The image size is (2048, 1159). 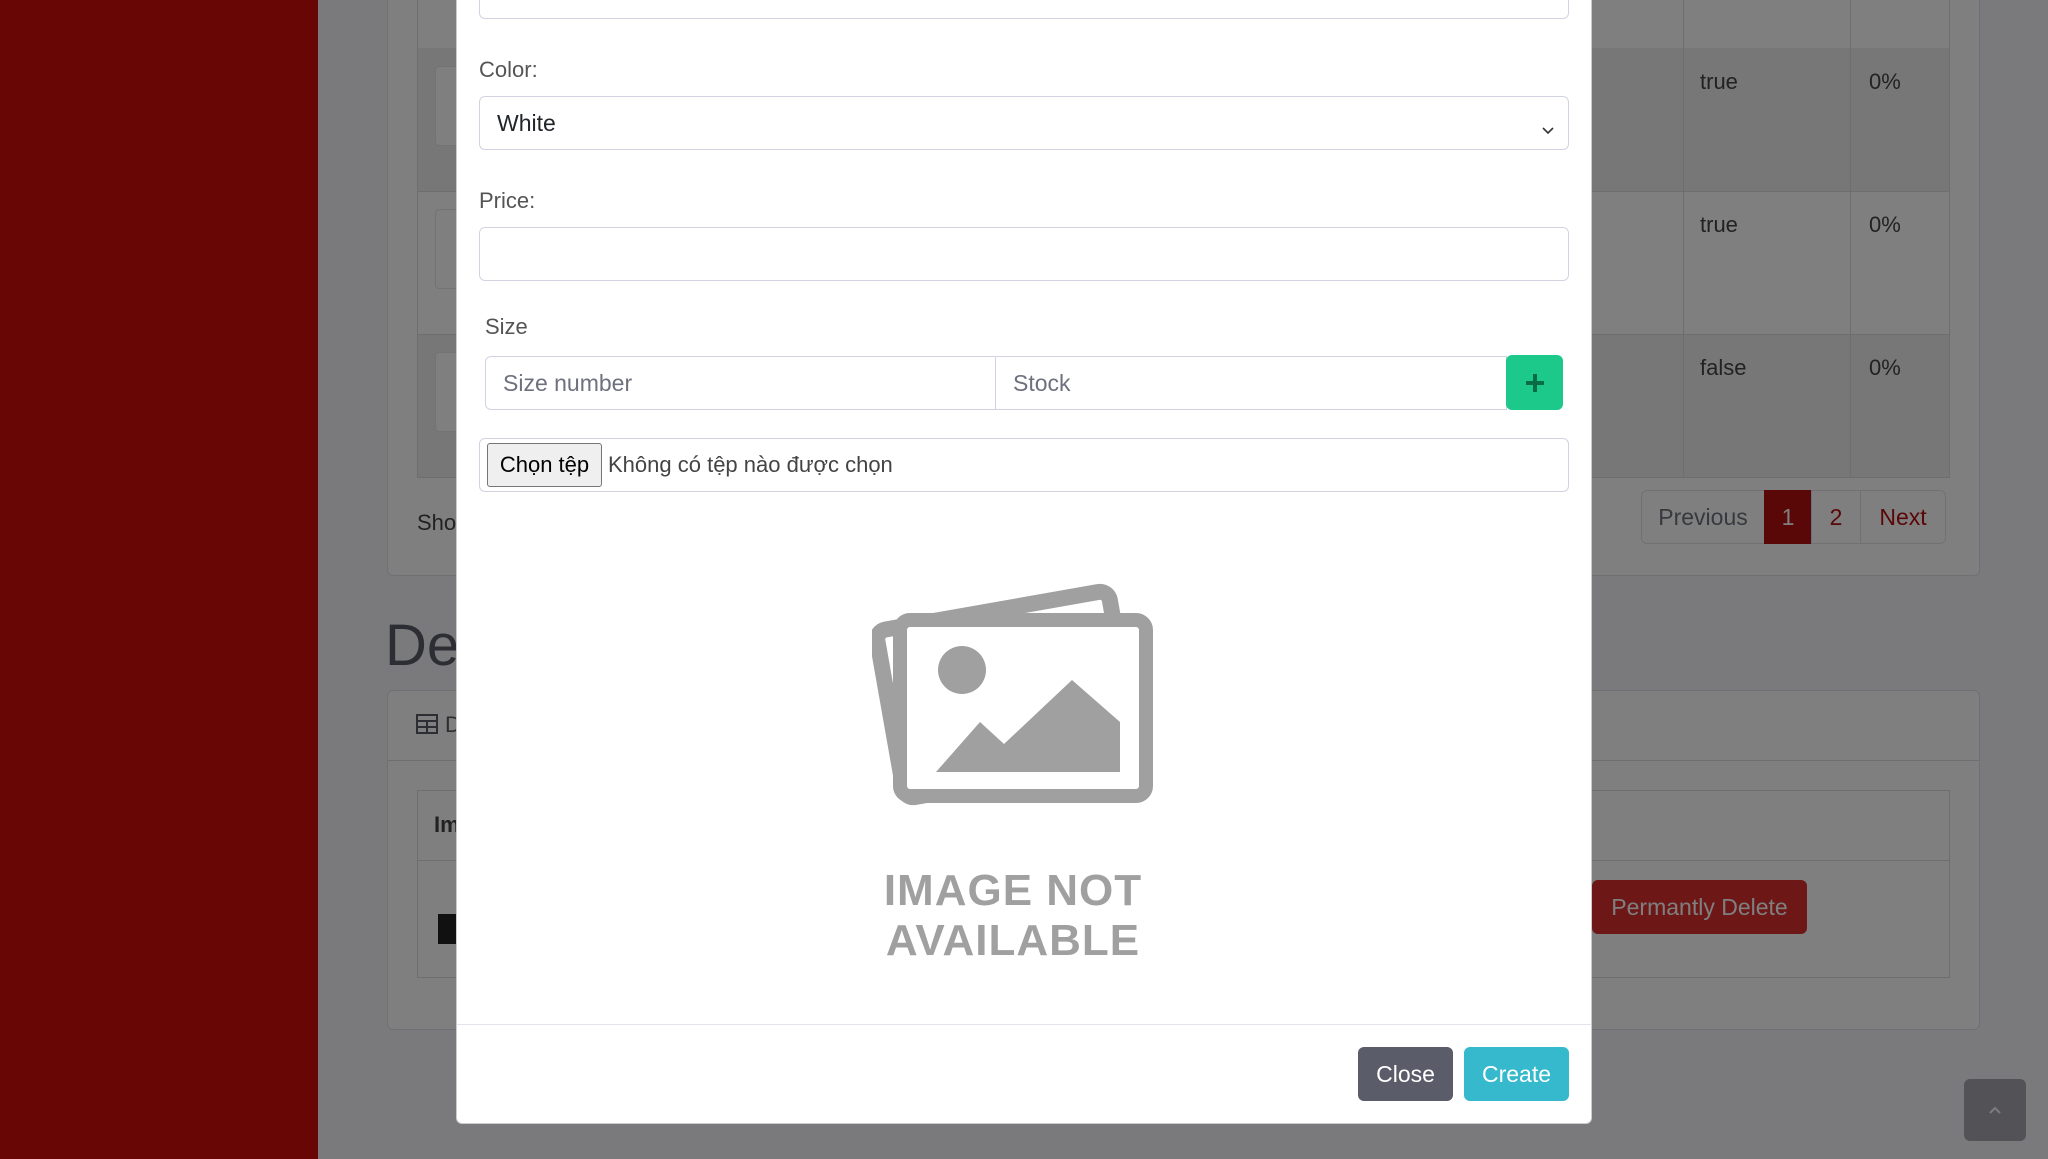 What do you see at coordinates (526, 122) in the screenshot?
I see `color-select-value: White` at bounding box center [526, 122].